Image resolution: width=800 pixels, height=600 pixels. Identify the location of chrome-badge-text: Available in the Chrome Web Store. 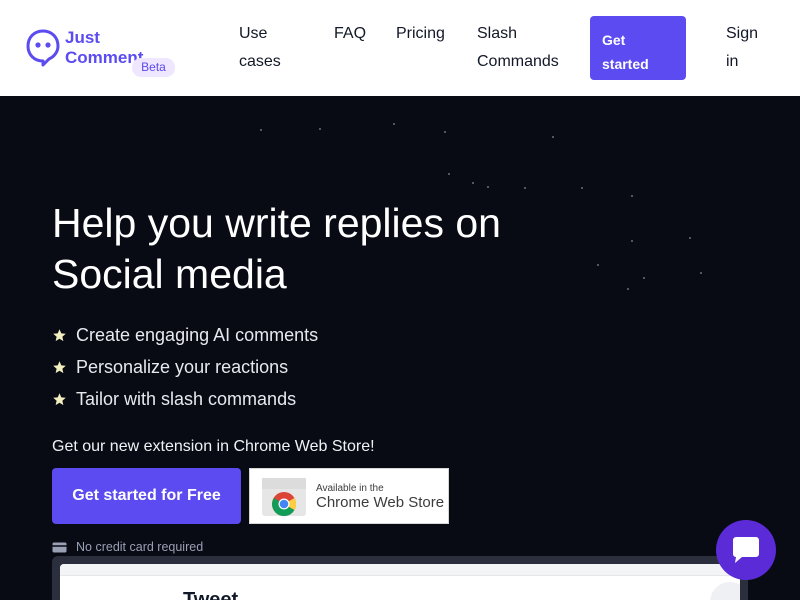
(380, 496).